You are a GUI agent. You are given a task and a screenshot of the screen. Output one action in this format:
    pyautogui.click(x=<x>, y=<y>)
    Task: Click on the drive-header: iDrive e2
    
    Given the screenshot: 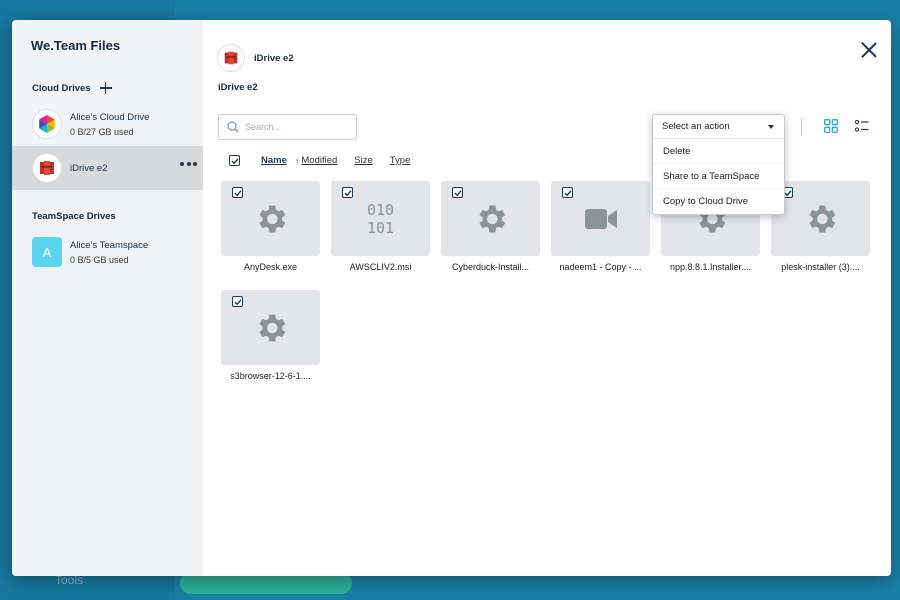 What is the action you would take?
    pyautogui.click(x=547, y=50)
    